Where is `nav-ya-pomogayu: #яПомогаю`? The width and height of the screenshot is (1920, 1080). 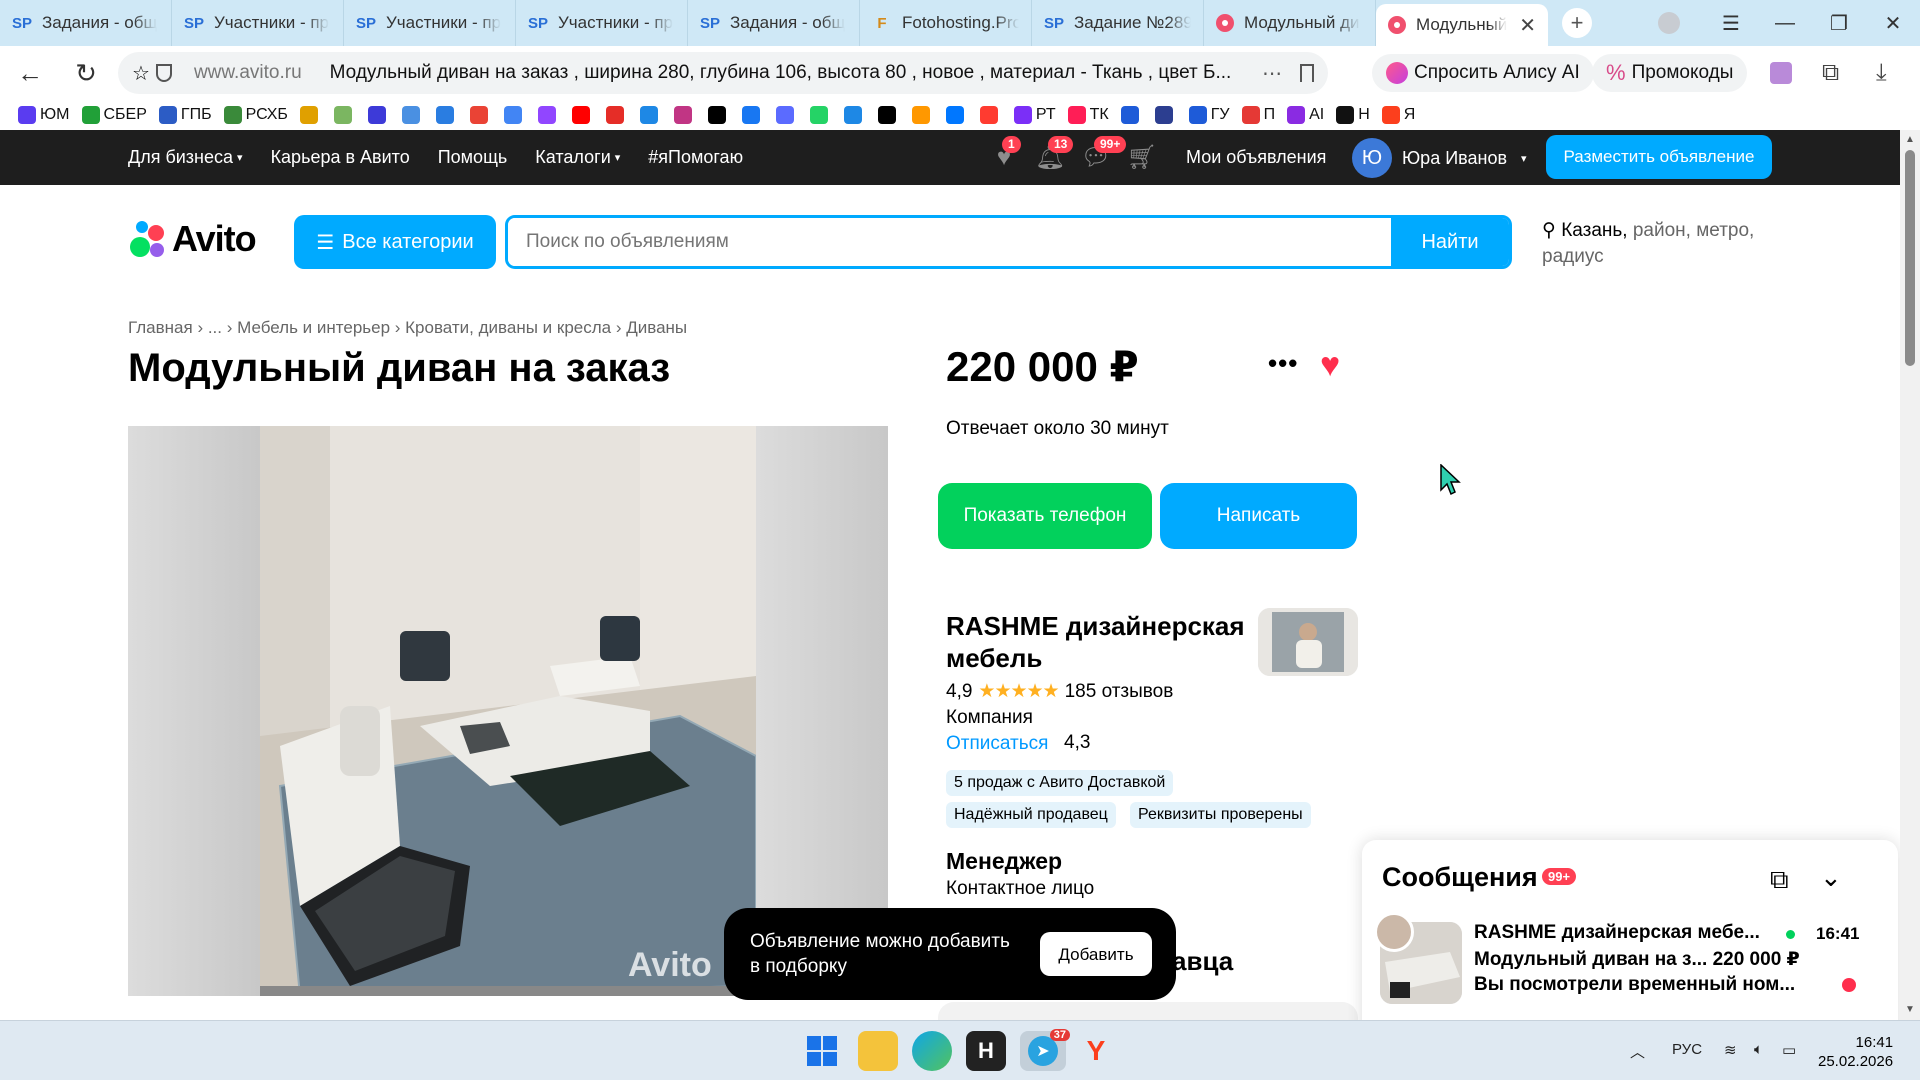 nav-ya-pomogayu: #яПомогаю is located at coordinates (695, 157).